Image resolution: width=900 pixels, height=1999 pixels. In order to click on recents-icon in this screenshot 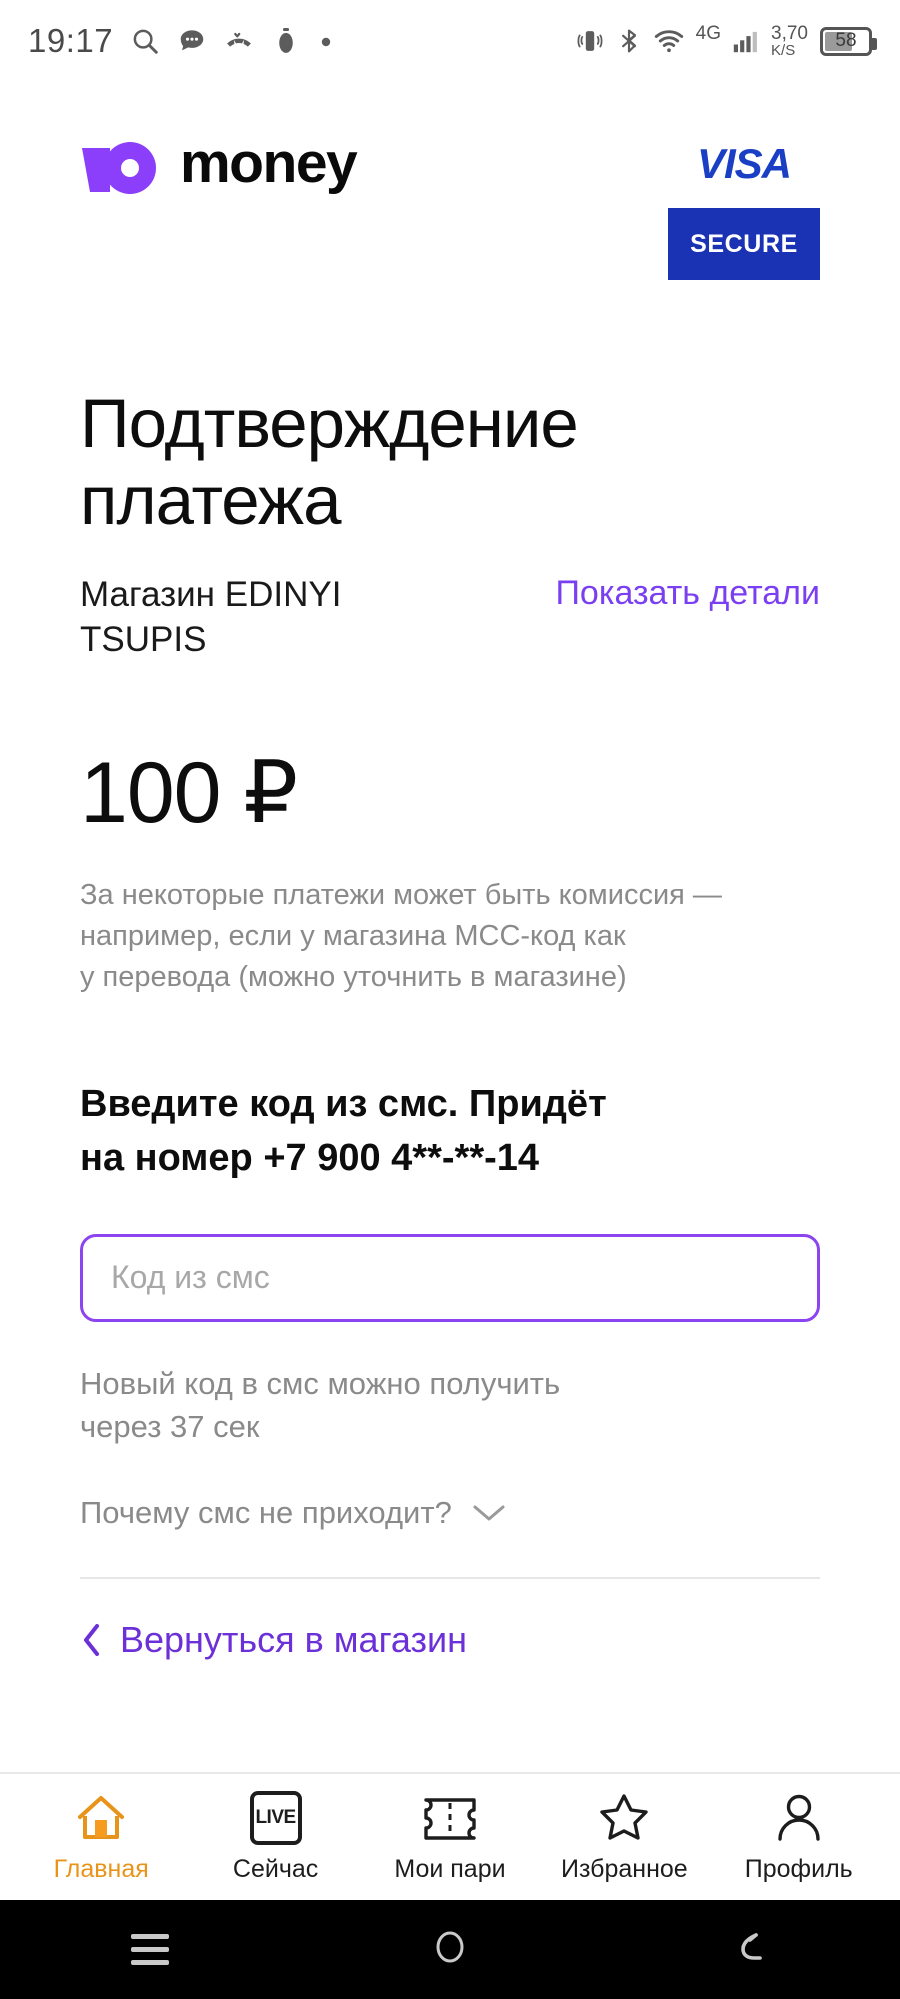, I will do `click(150, 1949)`.